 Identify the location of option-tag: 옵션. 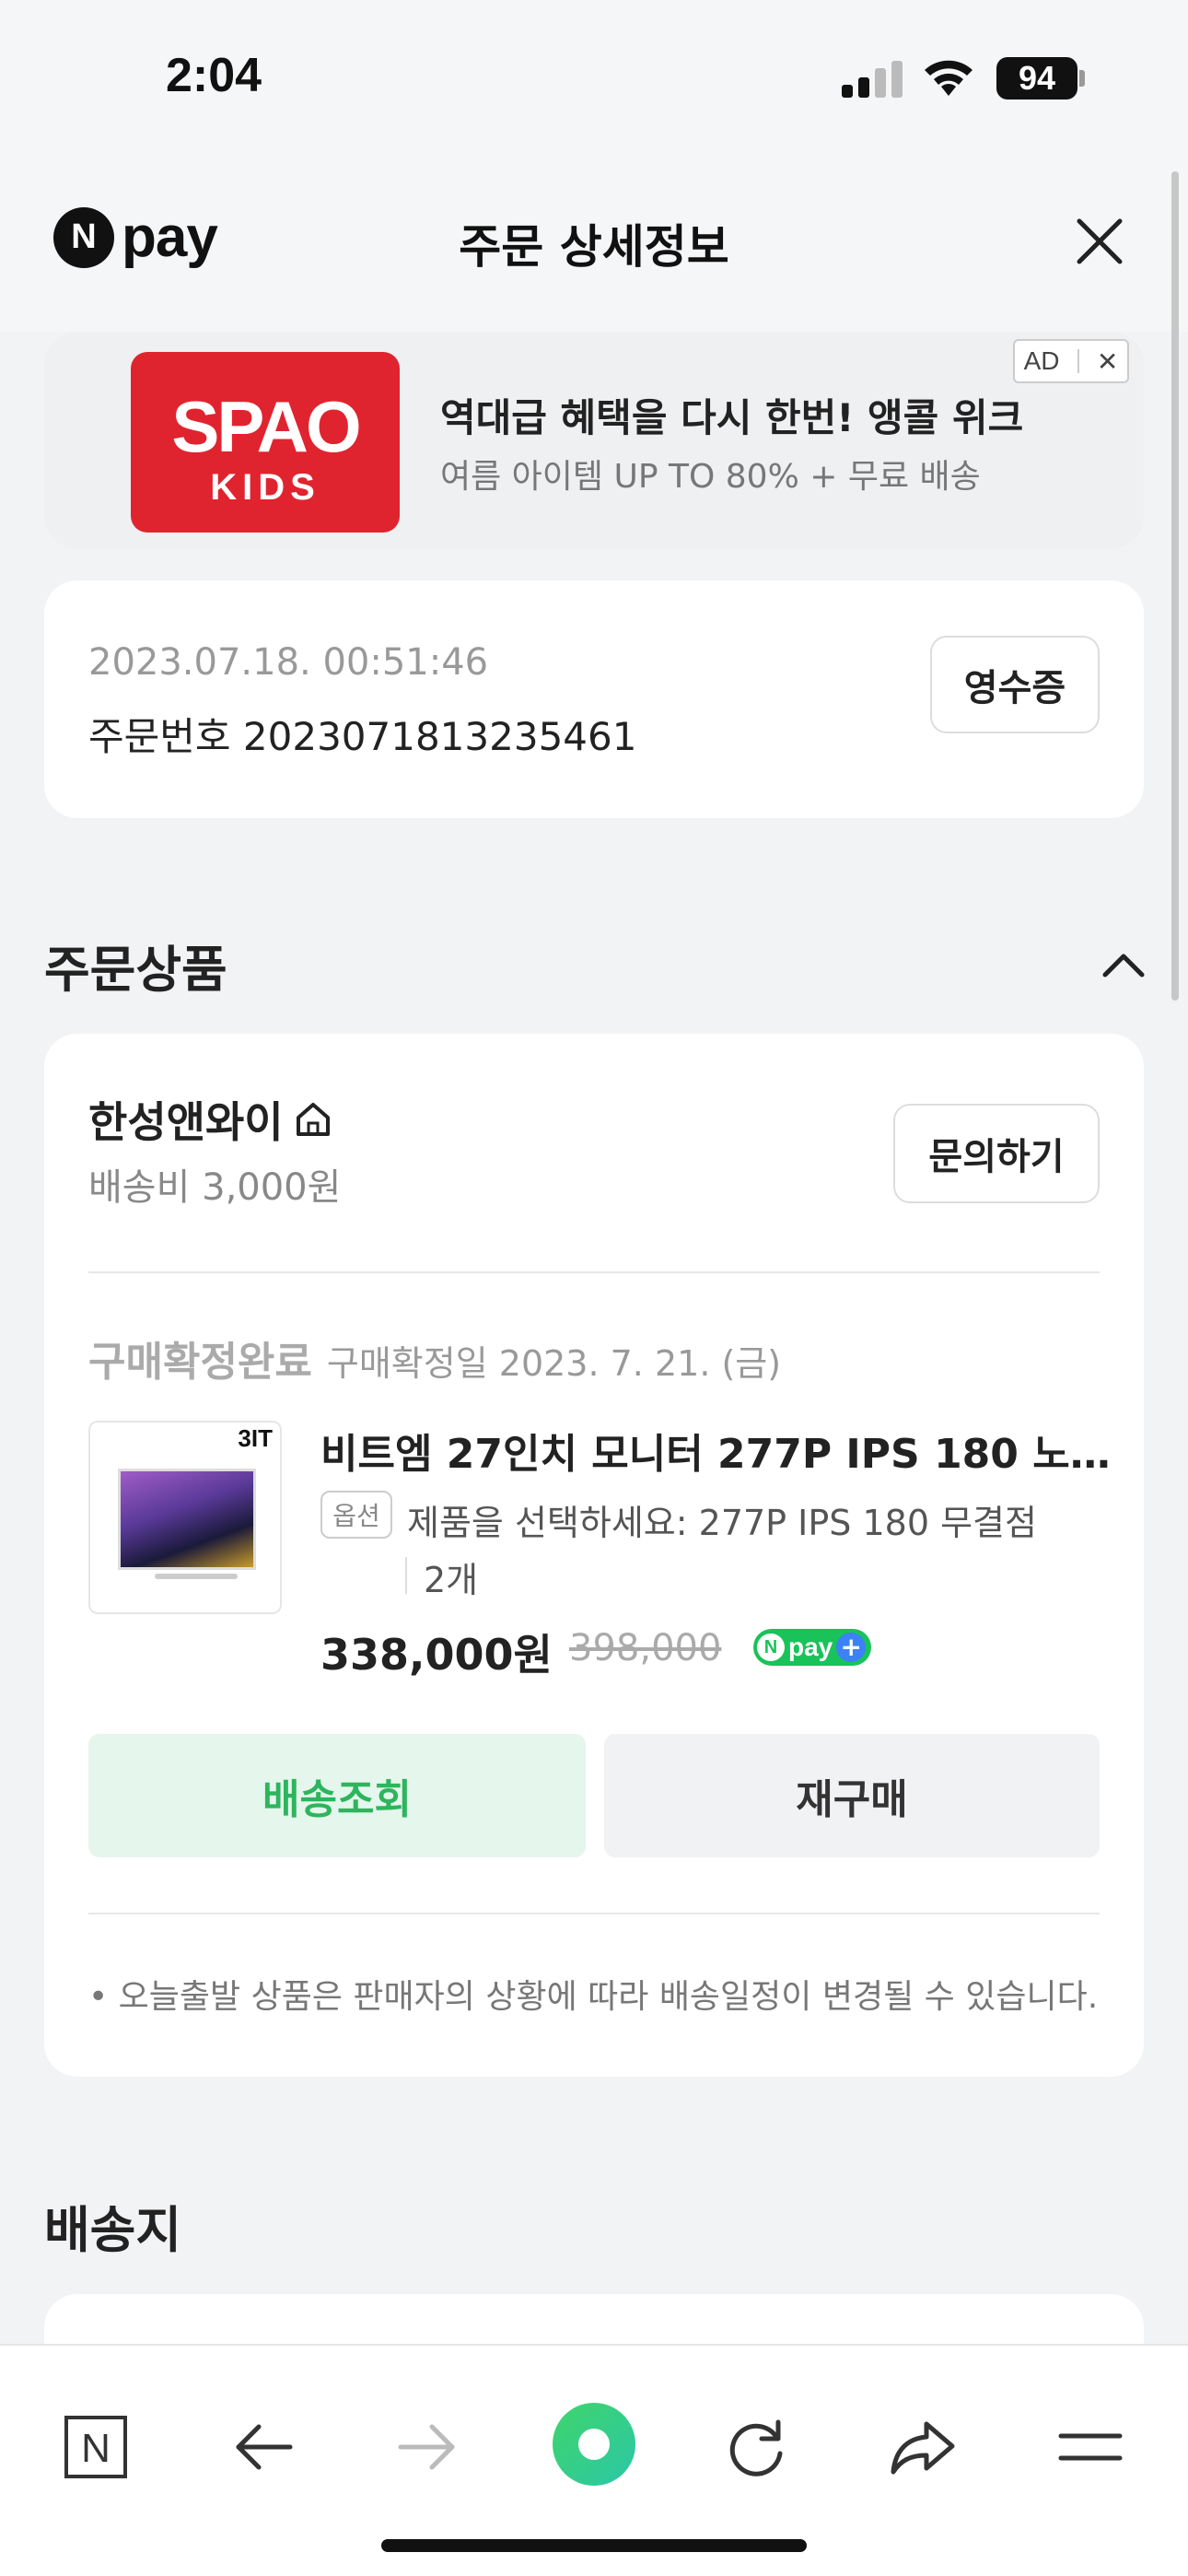
(356, 1515).